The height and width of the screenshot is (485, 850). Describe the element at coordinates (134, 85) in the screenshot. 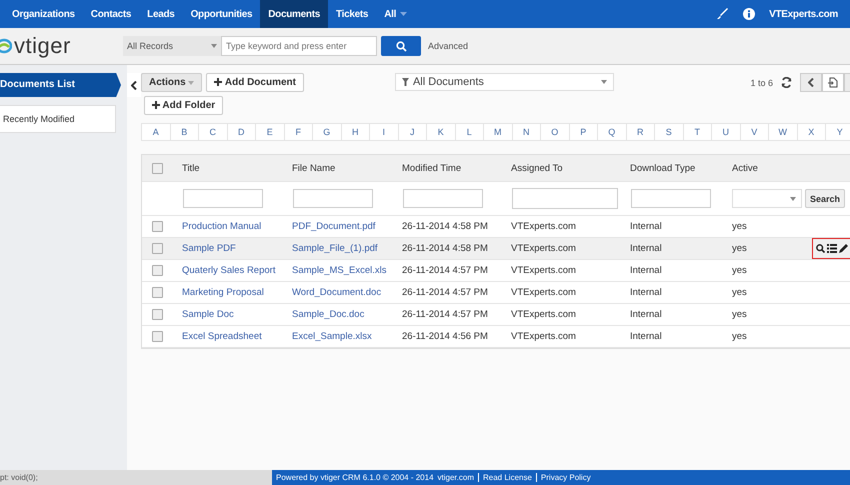

I see `collapse-sidebar-button` at that location.